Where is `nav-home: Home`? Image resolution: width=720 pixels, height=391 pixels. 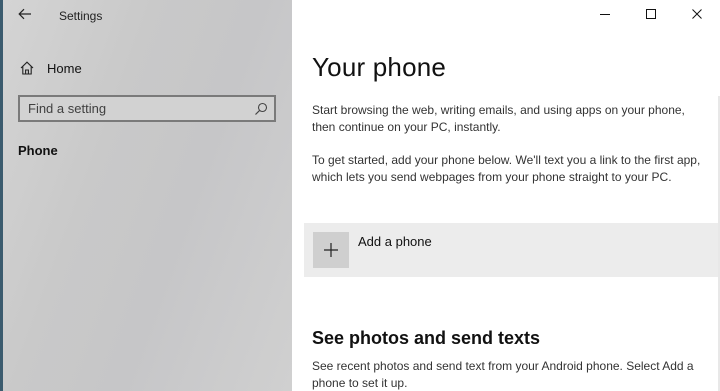
nav-home: Home is located at coordinates (145, 68).